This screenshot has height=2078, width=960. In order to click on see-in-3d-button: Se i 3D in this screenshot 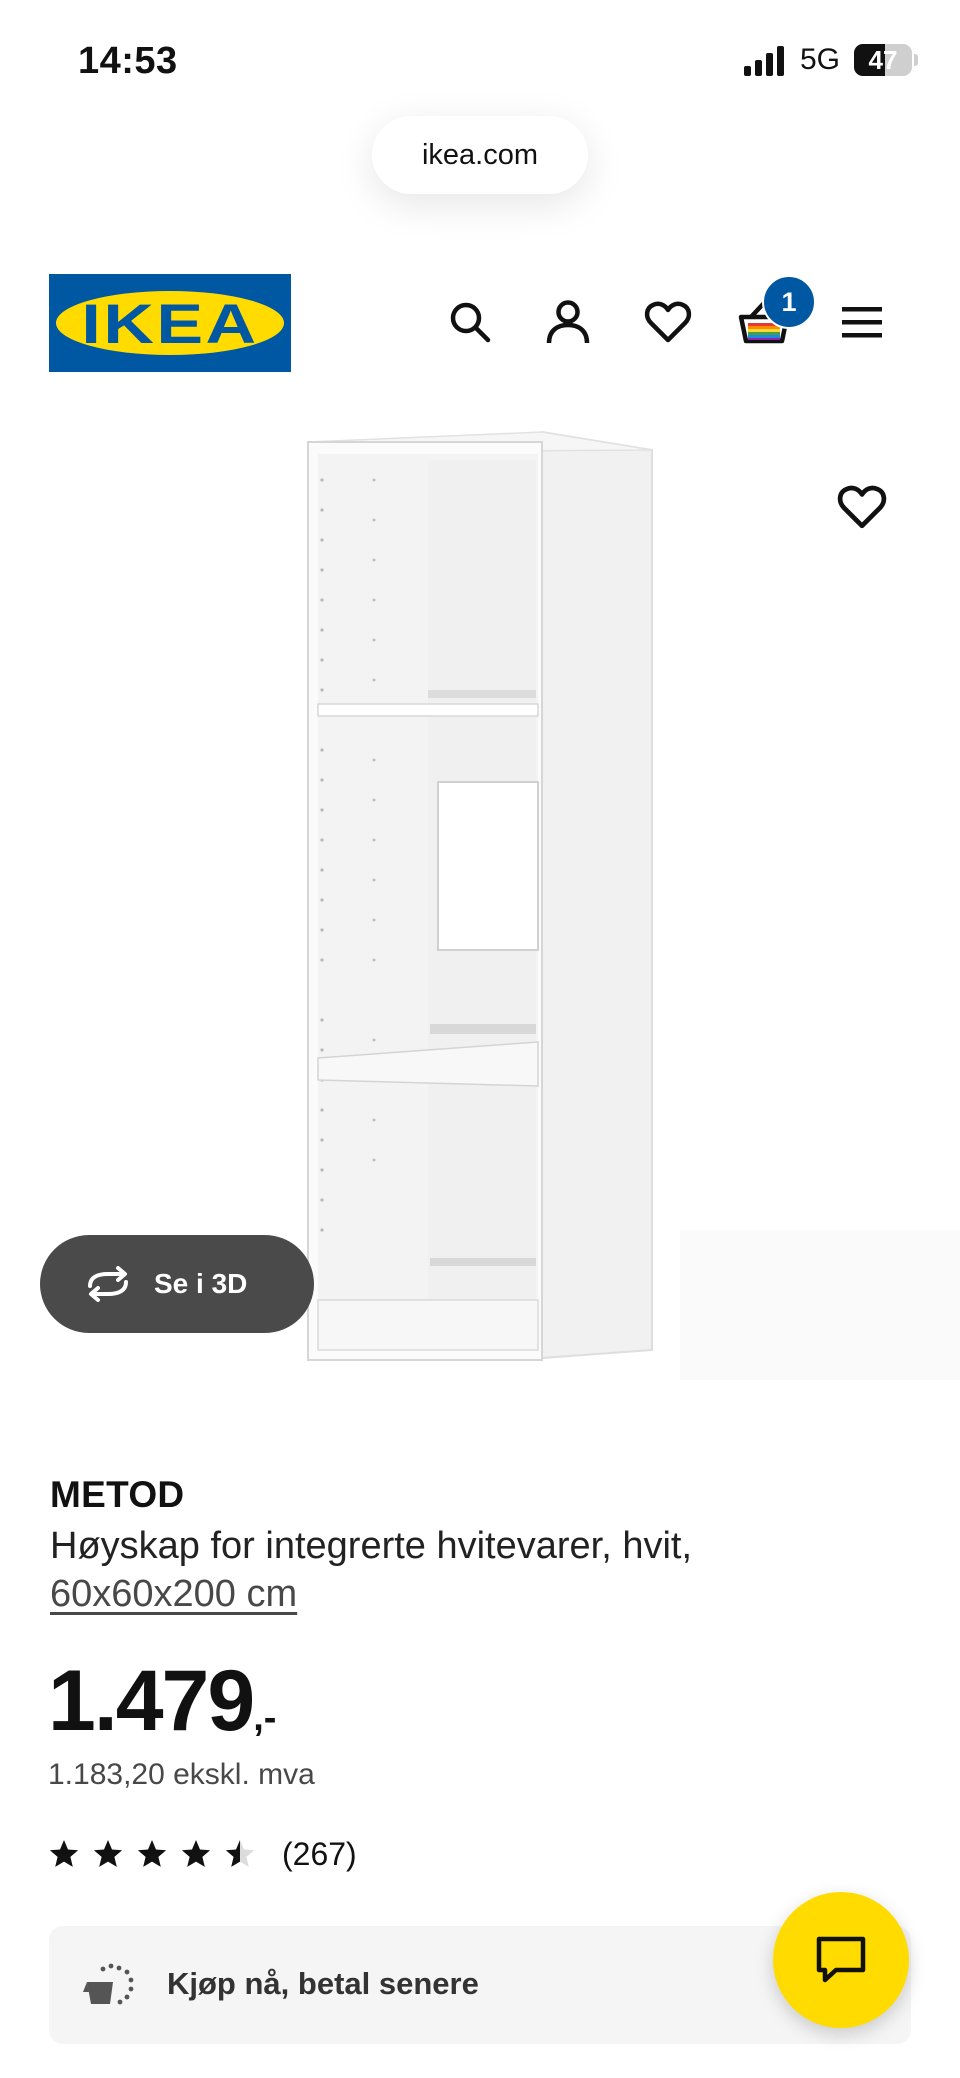, I will do `click(177, 1284)`.